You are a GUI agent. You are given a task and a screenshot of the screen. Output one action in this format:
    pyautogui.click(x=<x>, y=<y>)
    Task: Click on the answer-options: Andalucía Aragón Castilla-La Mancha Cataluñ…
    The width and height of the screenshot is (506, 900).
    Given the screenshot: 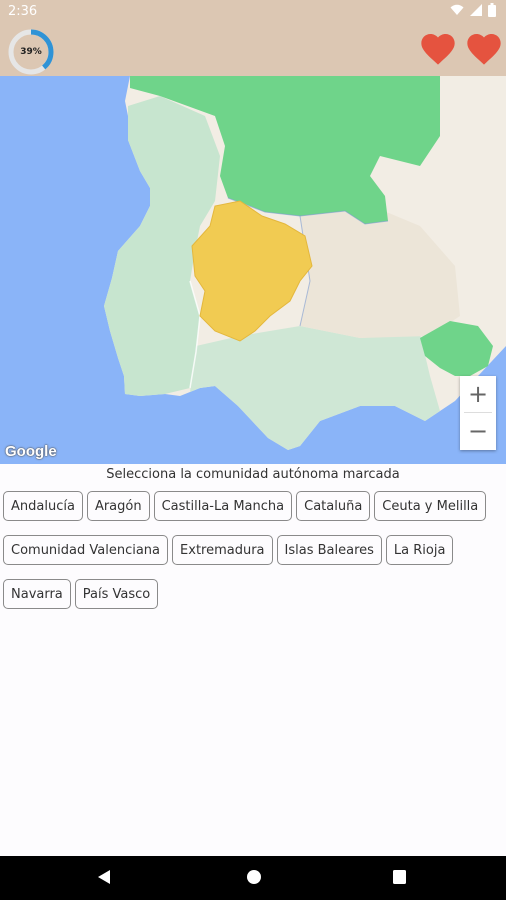 What is the action you would take?
    pyautogui.click(x=254, y=557)
    